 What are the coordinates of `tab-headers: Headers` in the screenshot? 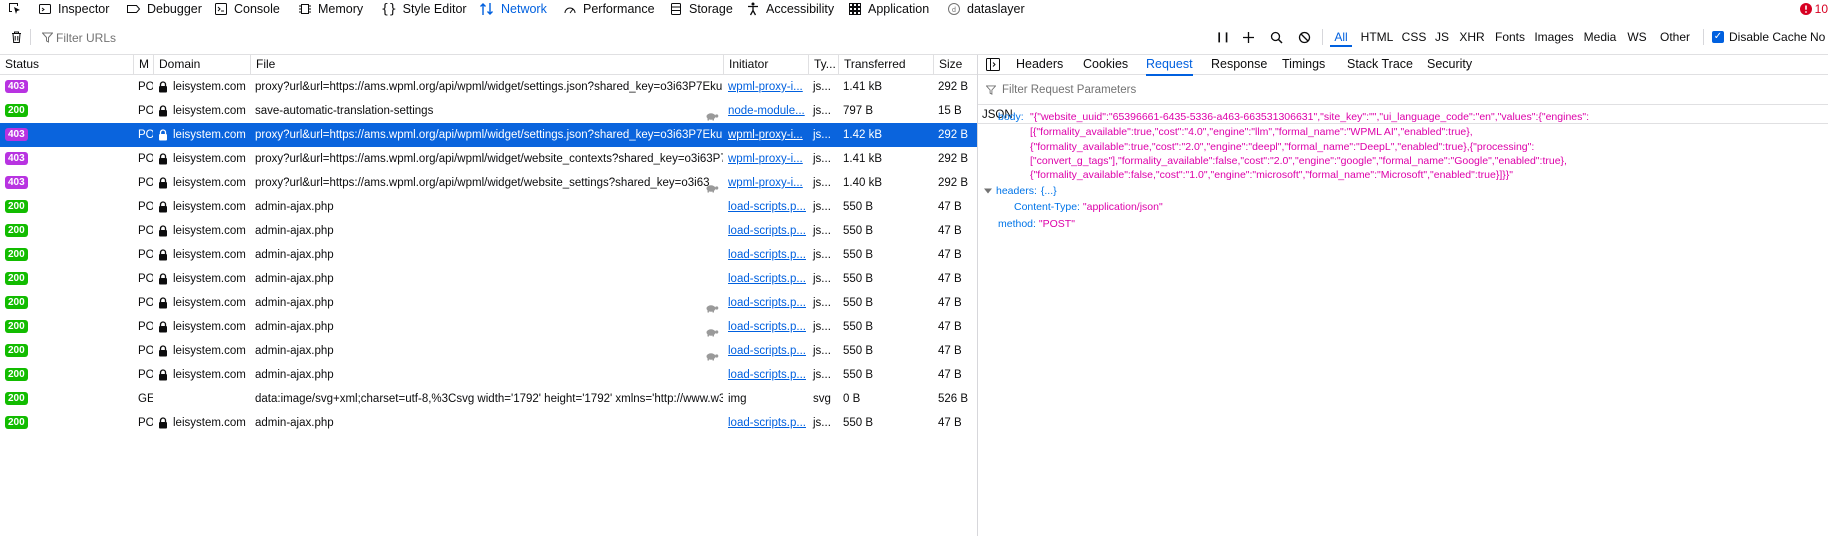 It's located at (1039, 64).